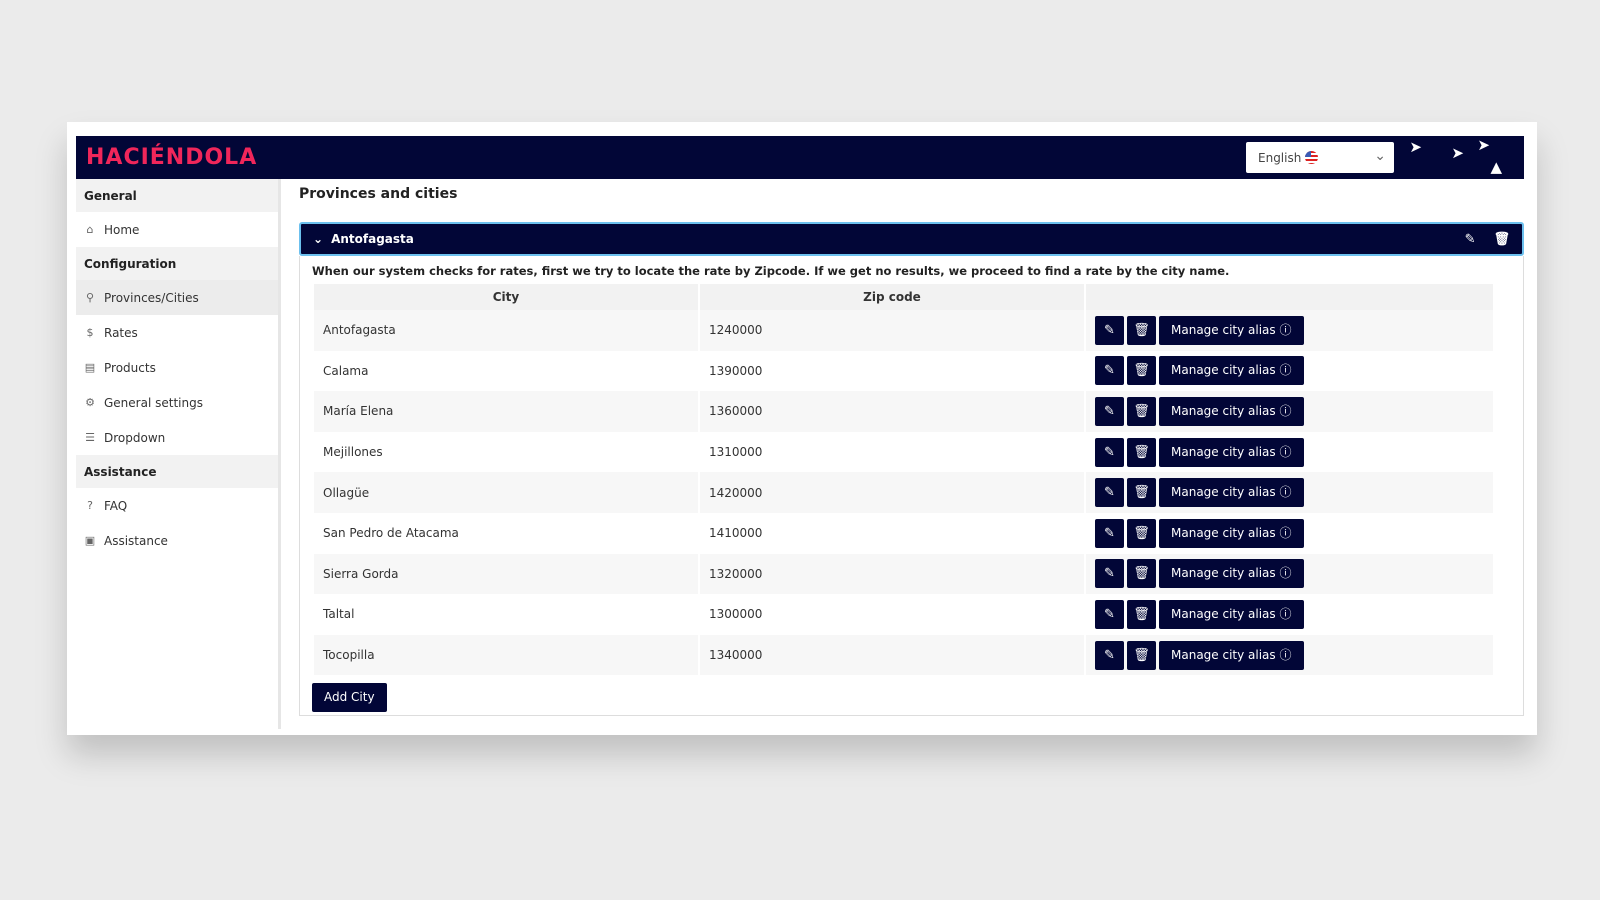  Describe the element at coordinates (121, 332) in the screenshot. I see `sidebar-item-label: Rates` at that location.